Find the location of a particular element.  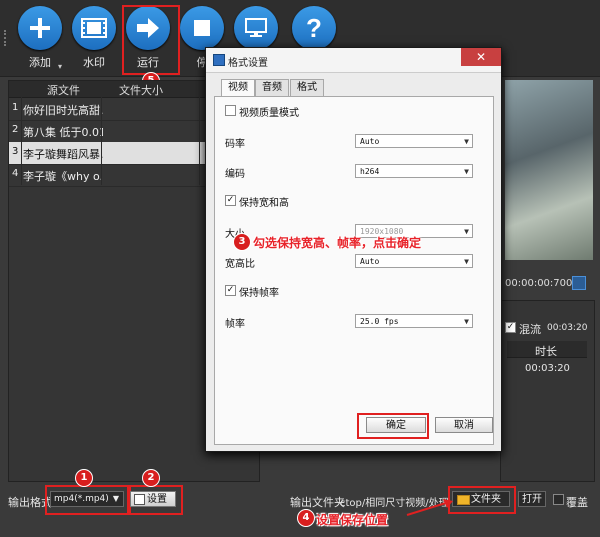

format-highlight is located at coordinates (88, 500).